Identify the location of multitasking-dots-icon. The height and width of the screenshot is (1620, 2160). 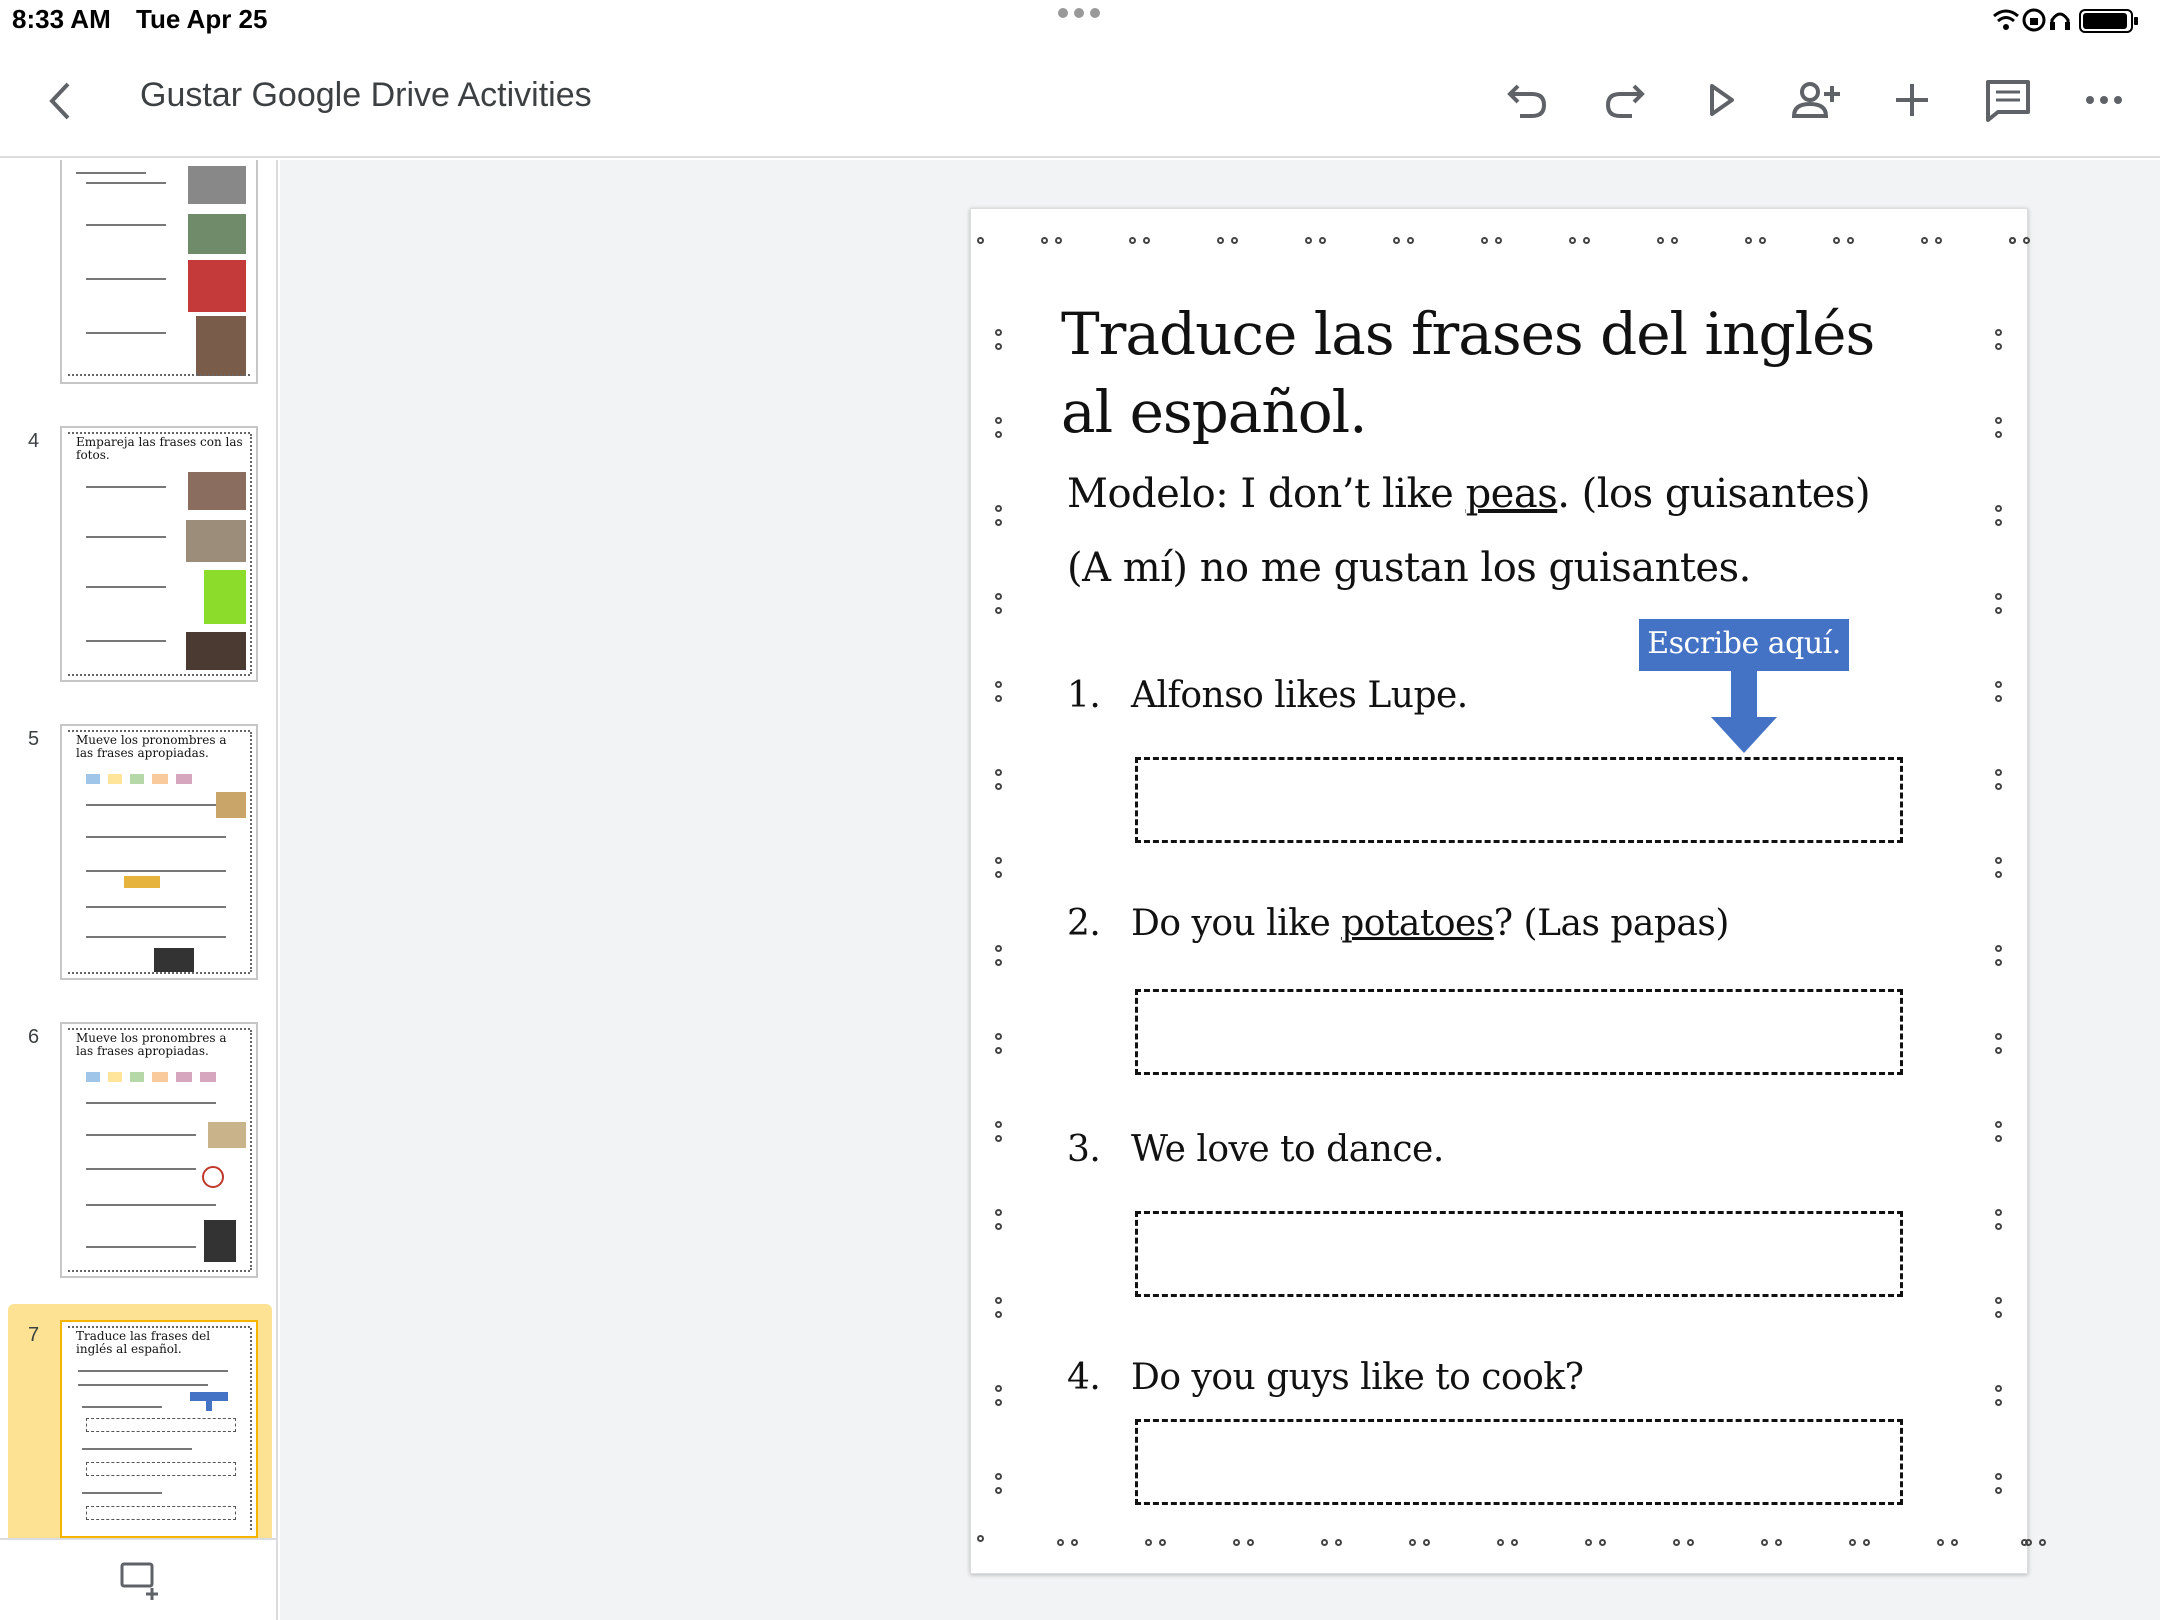
(1080, 14).